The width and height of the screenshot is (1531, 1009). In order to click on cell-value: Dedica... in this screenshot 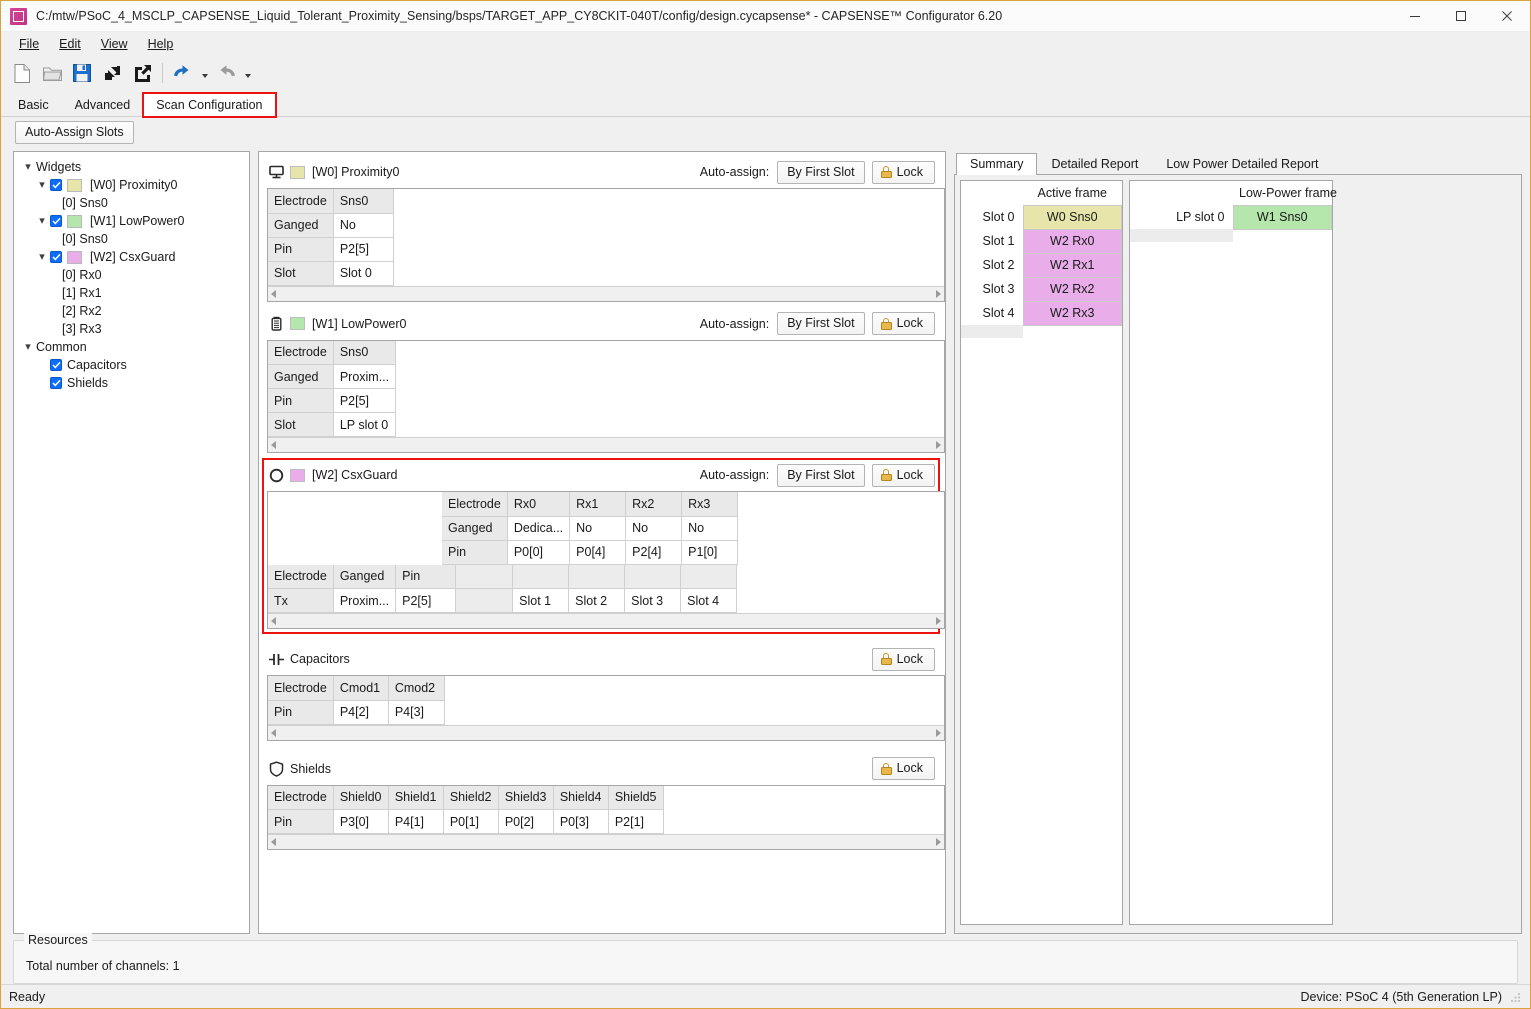, I will do `click(539, 528)`.